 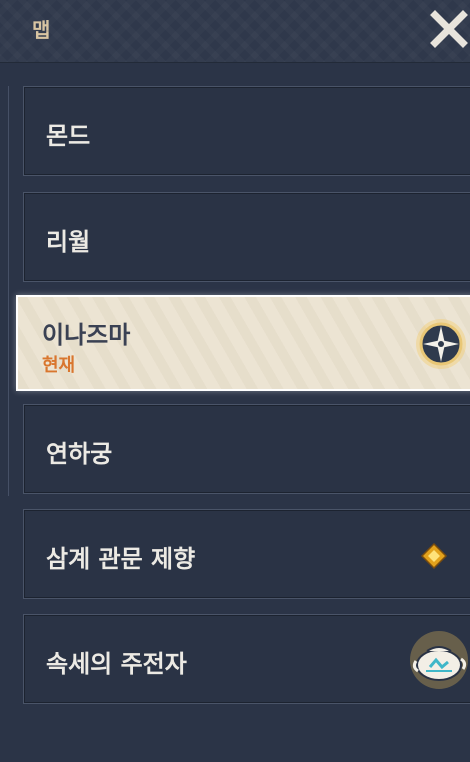 What do you see at coordinates (441, 344) in the screenshot?
I see `compass-icon` at bounding box center [441, 344].